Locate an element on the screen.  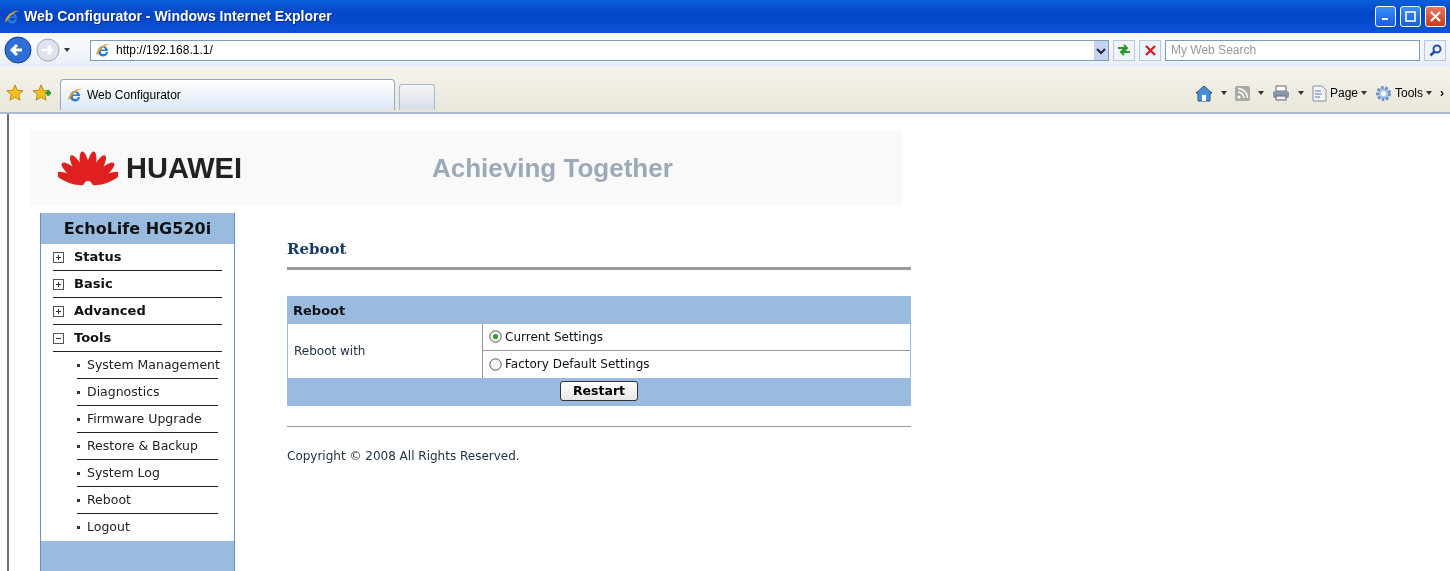
submenu-item: System Log is located at coordinates (147, 473).